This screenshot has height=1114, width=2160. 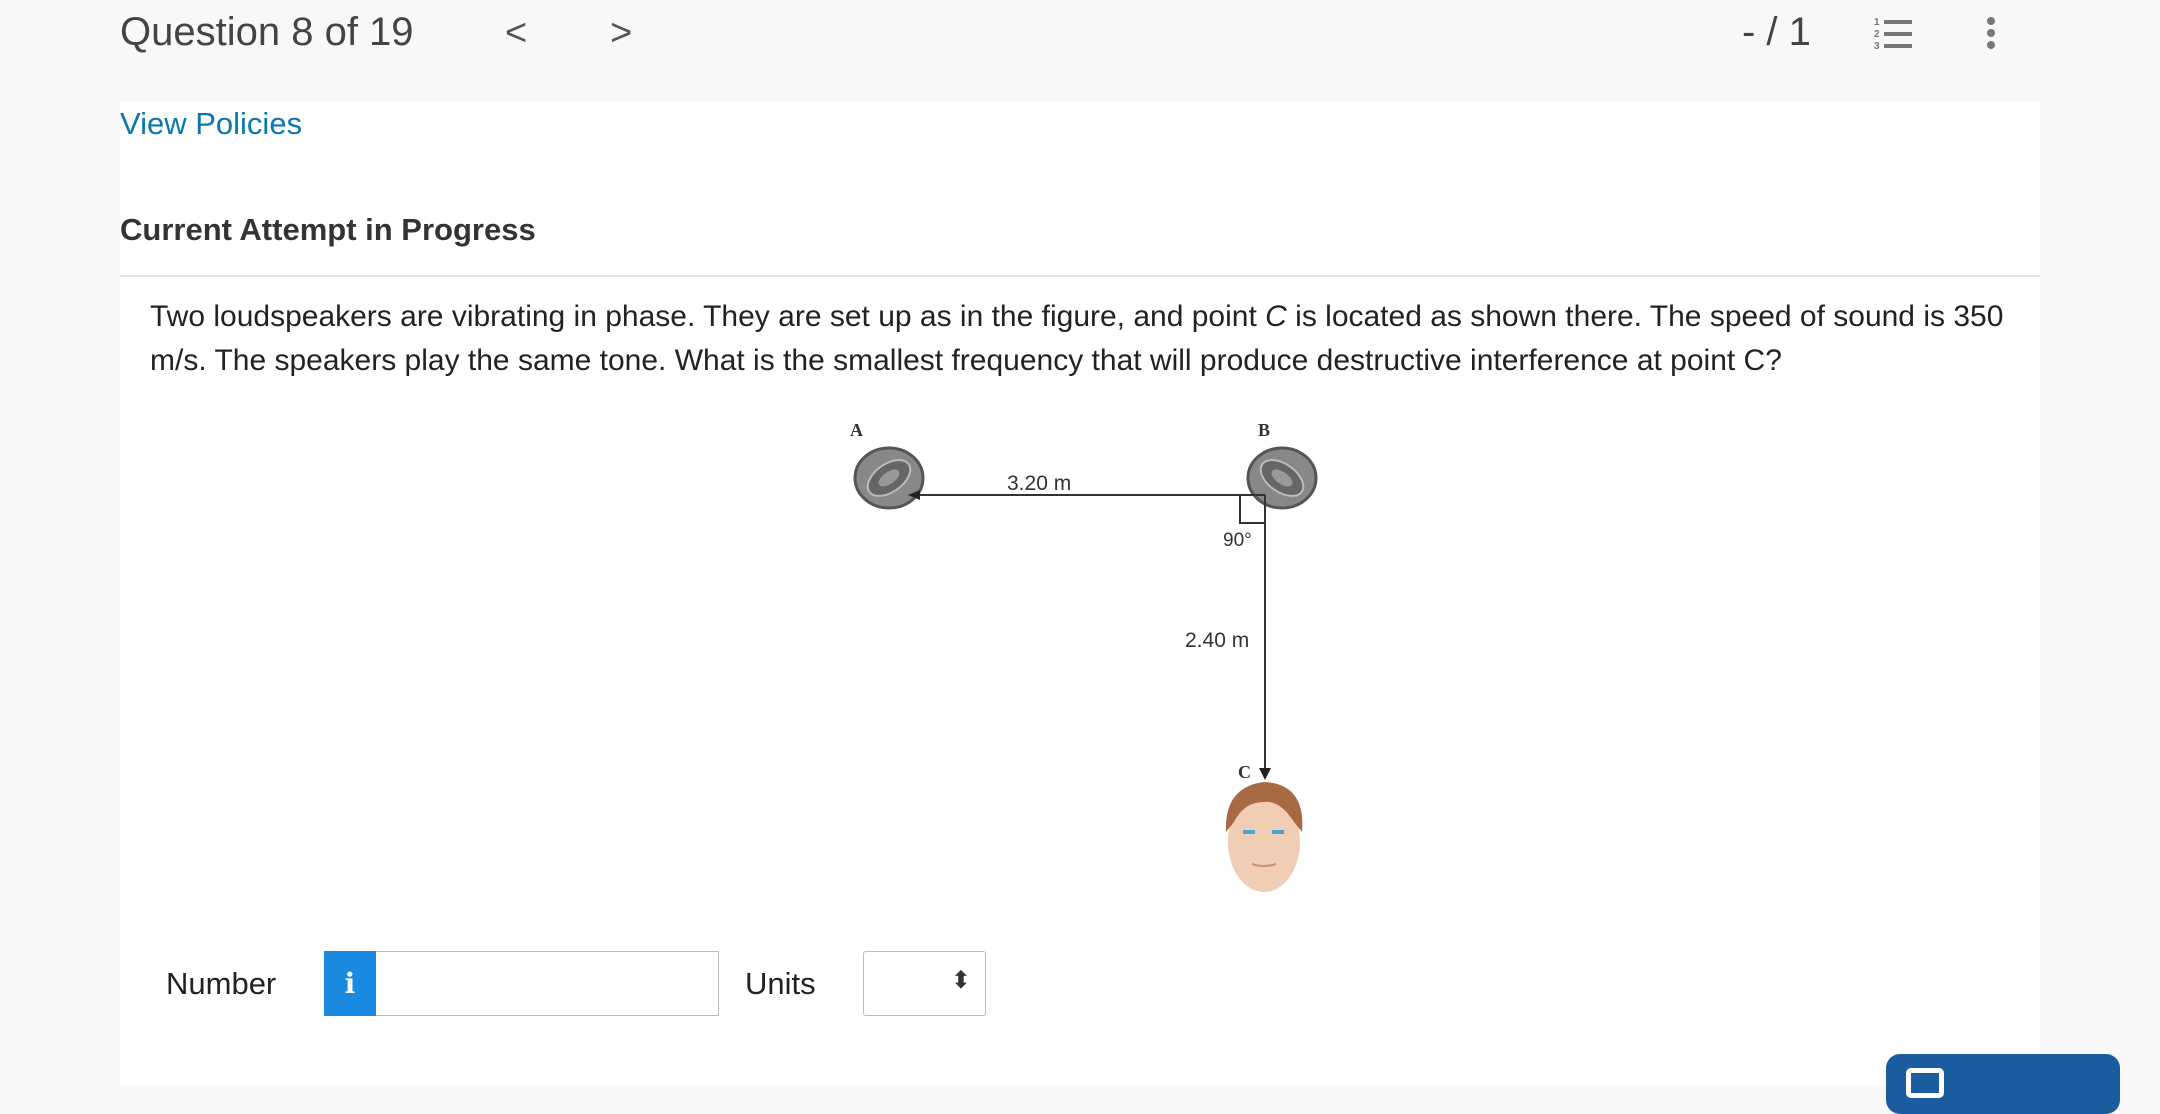 What do you see at coordinates (1080, 51) in the screenshot?
I see `question-header: Question 8 of 19 < > - / 1 1 2 3` at bounding box center [1080, 51].